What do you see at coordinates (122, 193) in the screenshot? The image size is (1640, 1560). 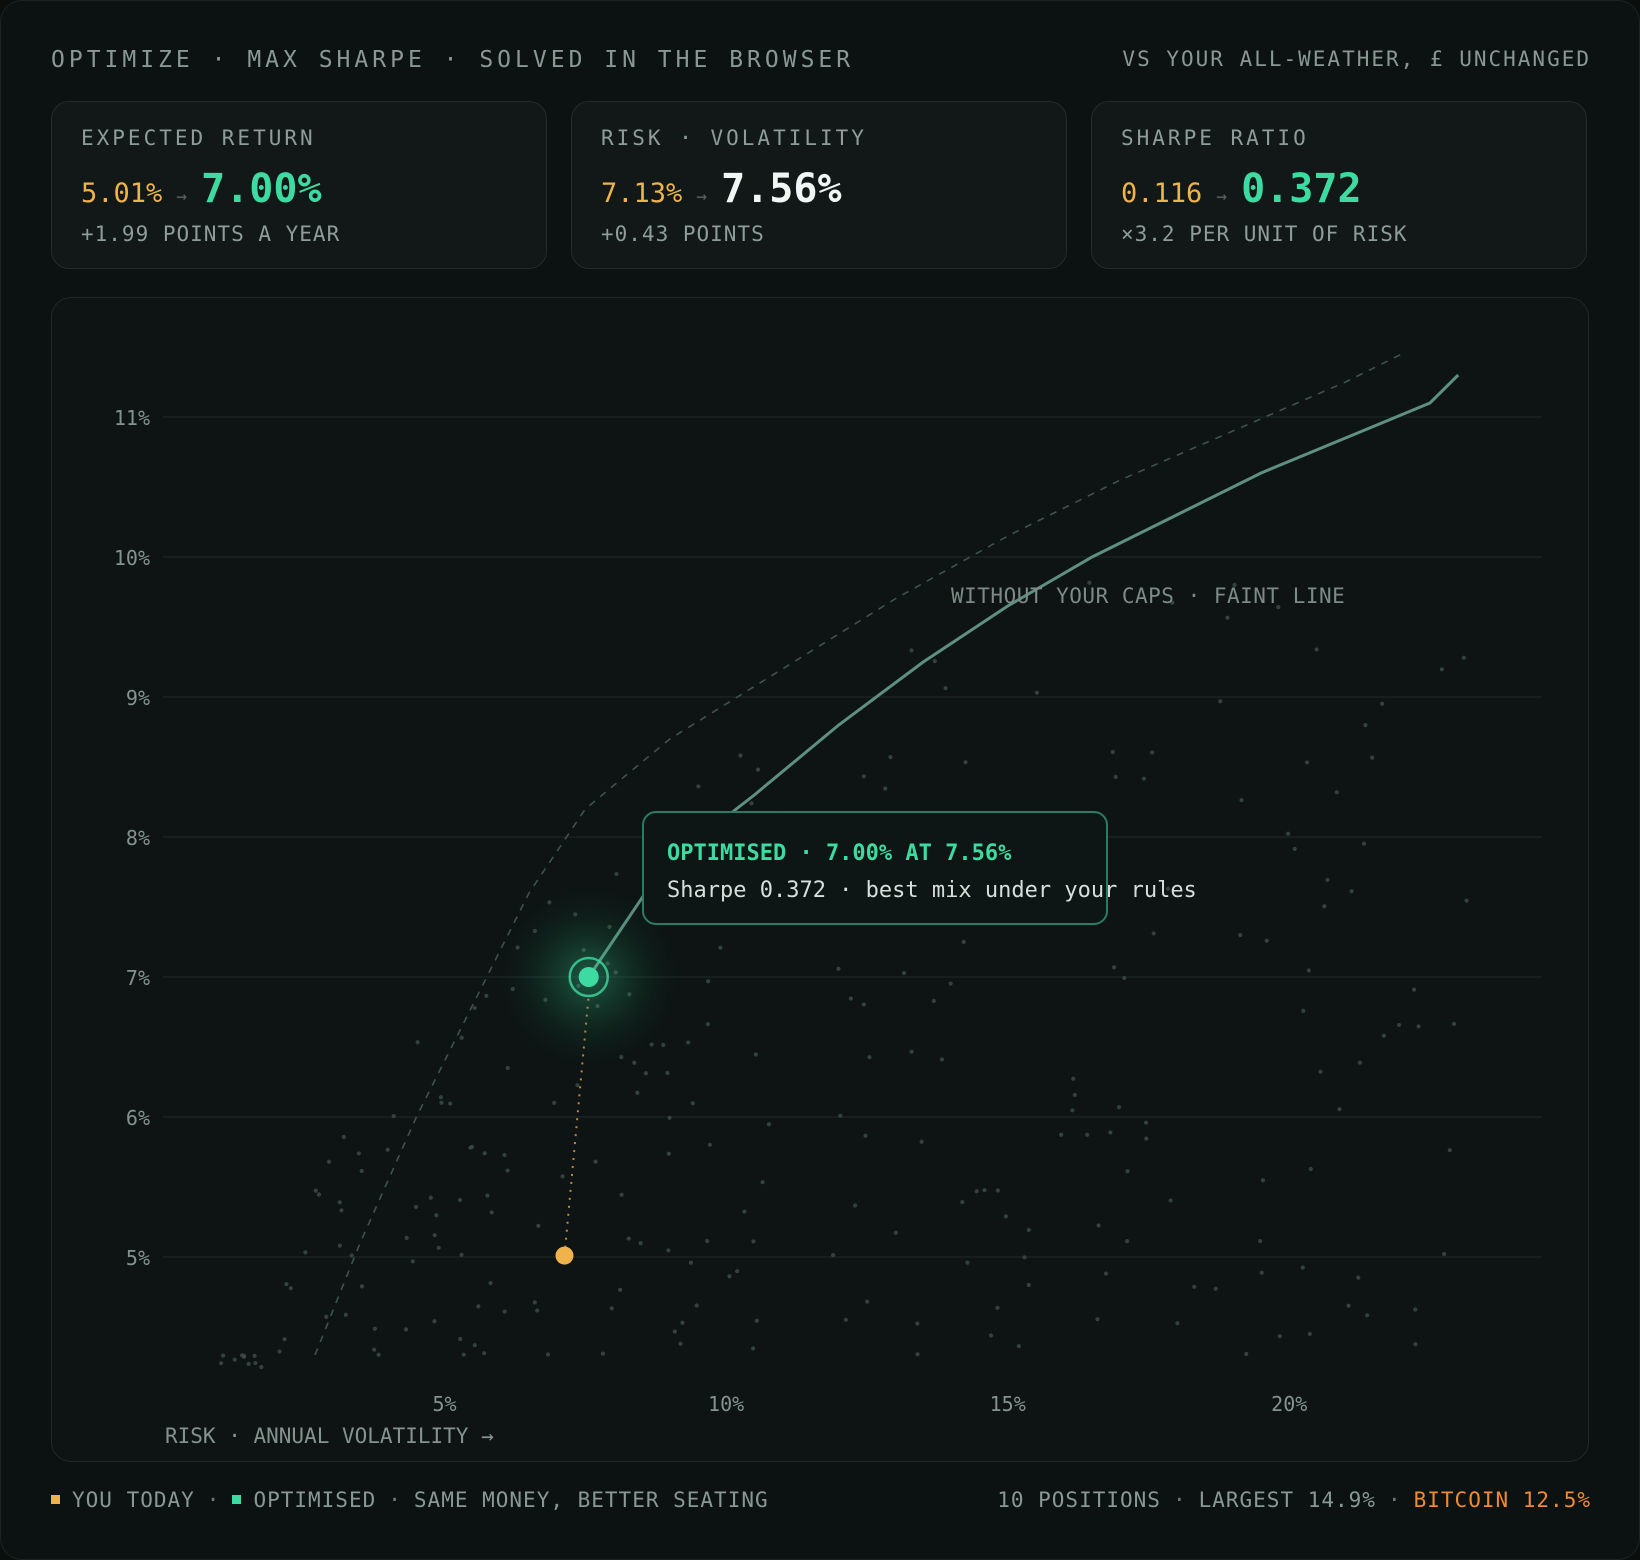 I see `old-value: 5.01%` at bounding box center [122, 193].